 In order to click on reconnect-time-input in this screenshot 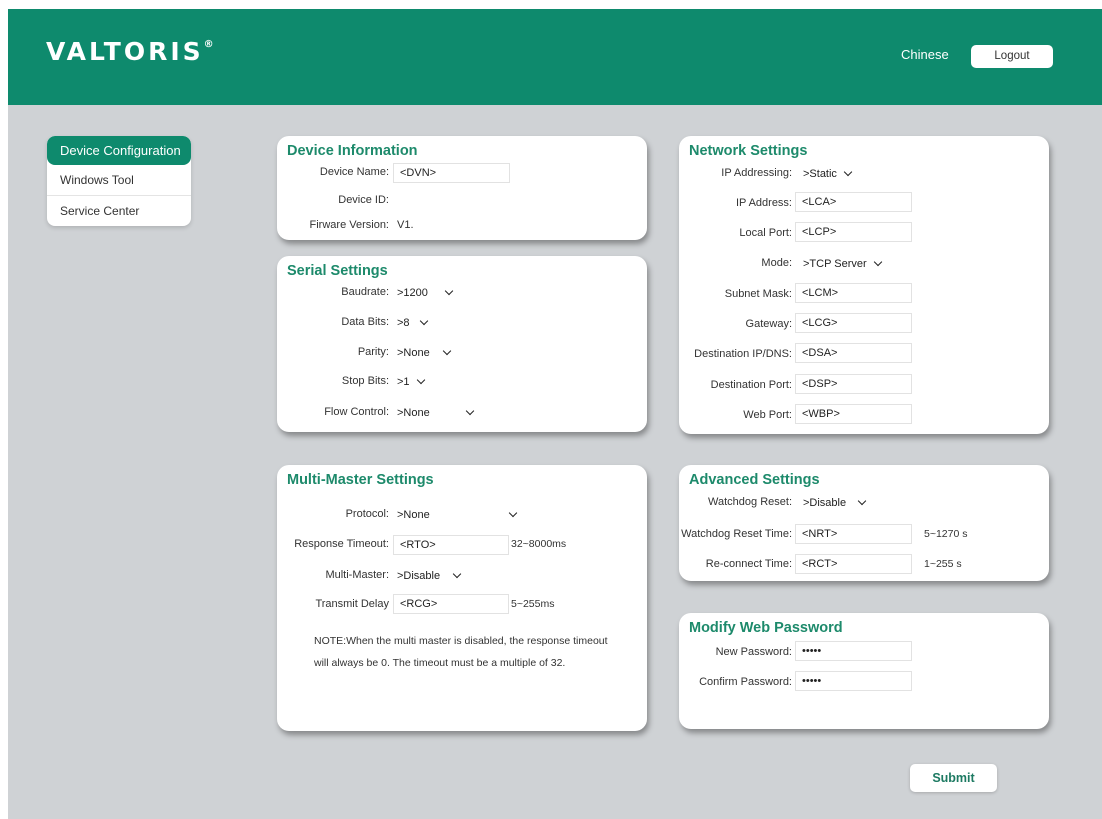, I will do `click(853, 564)`.